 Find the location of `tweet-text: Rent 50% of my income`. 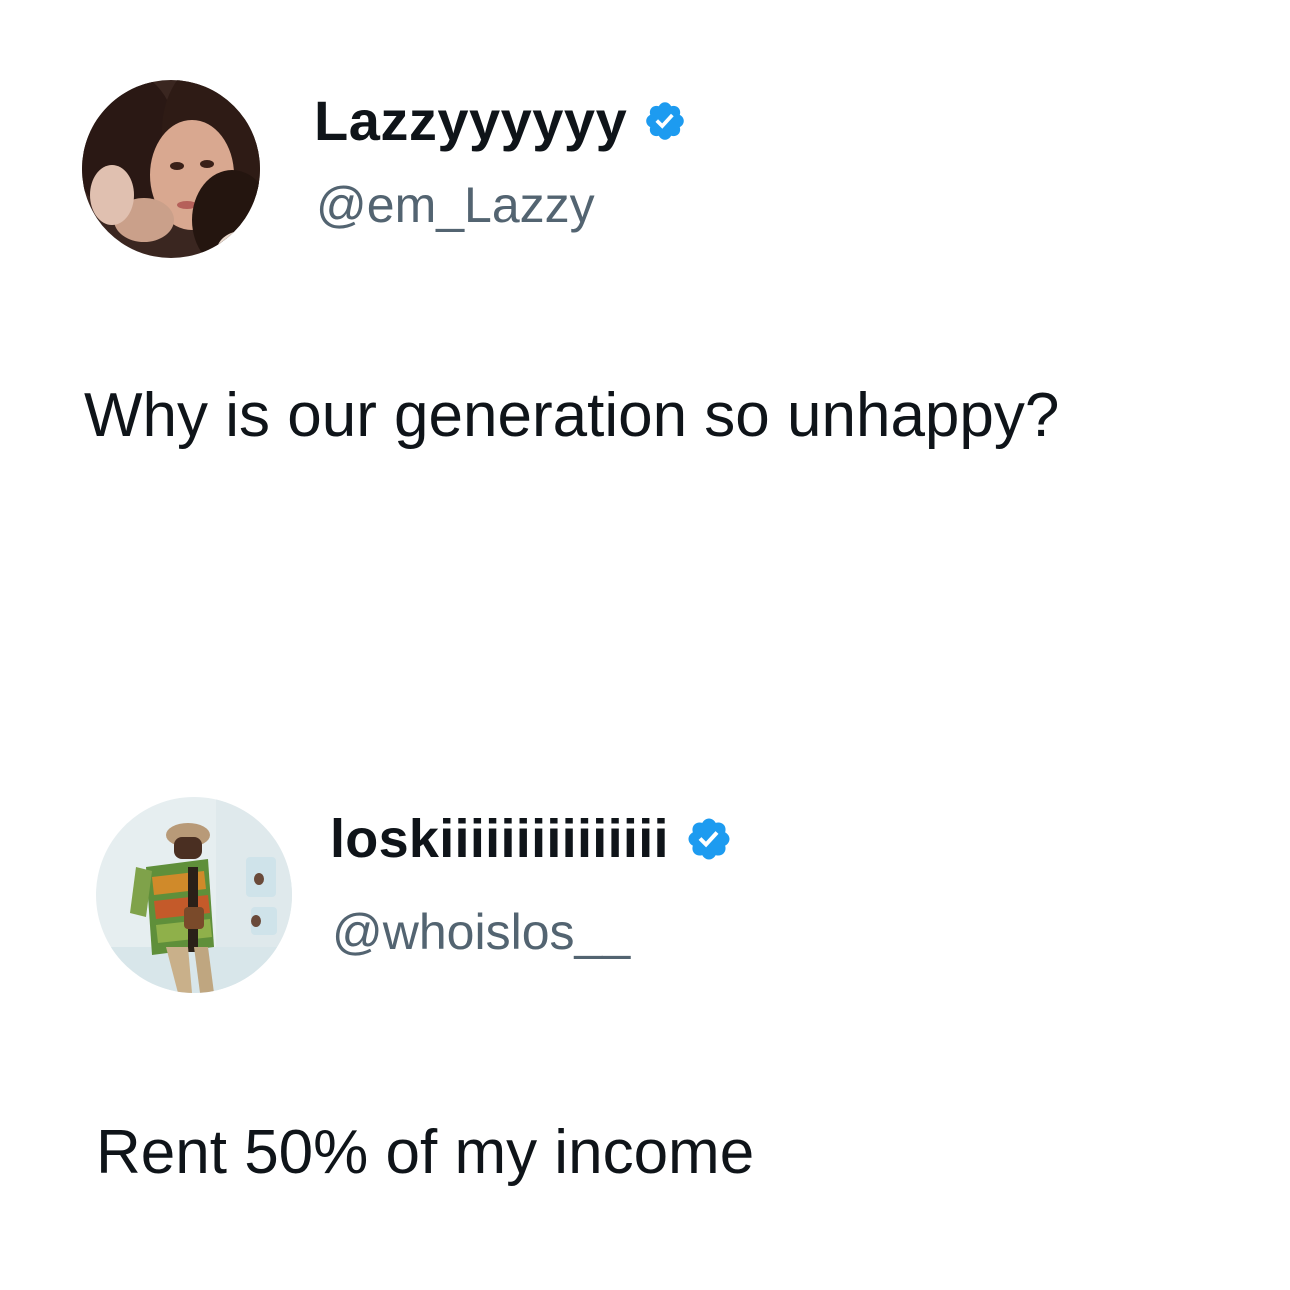

tweet-text: Rent 50% of my income is located at coordinates (425, 1152).